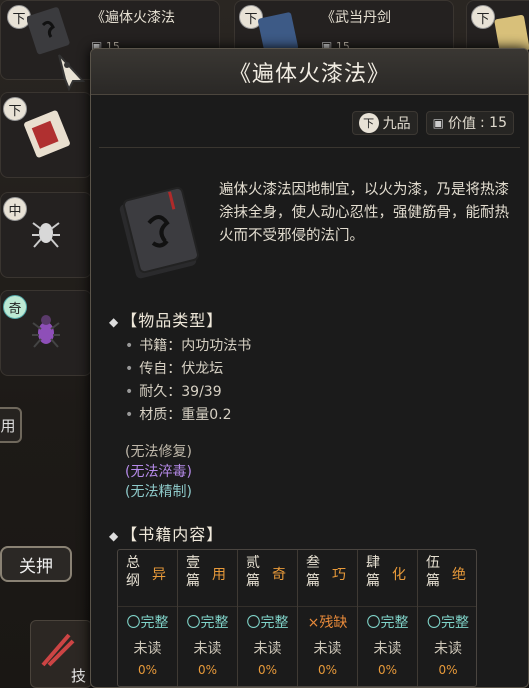 This screenshot has height=688, width=529. What do you see at coordinates (133, 18) in the screenshot?
I see `slot-title: 《遍体火漆法` at bounding box center [133, 18].